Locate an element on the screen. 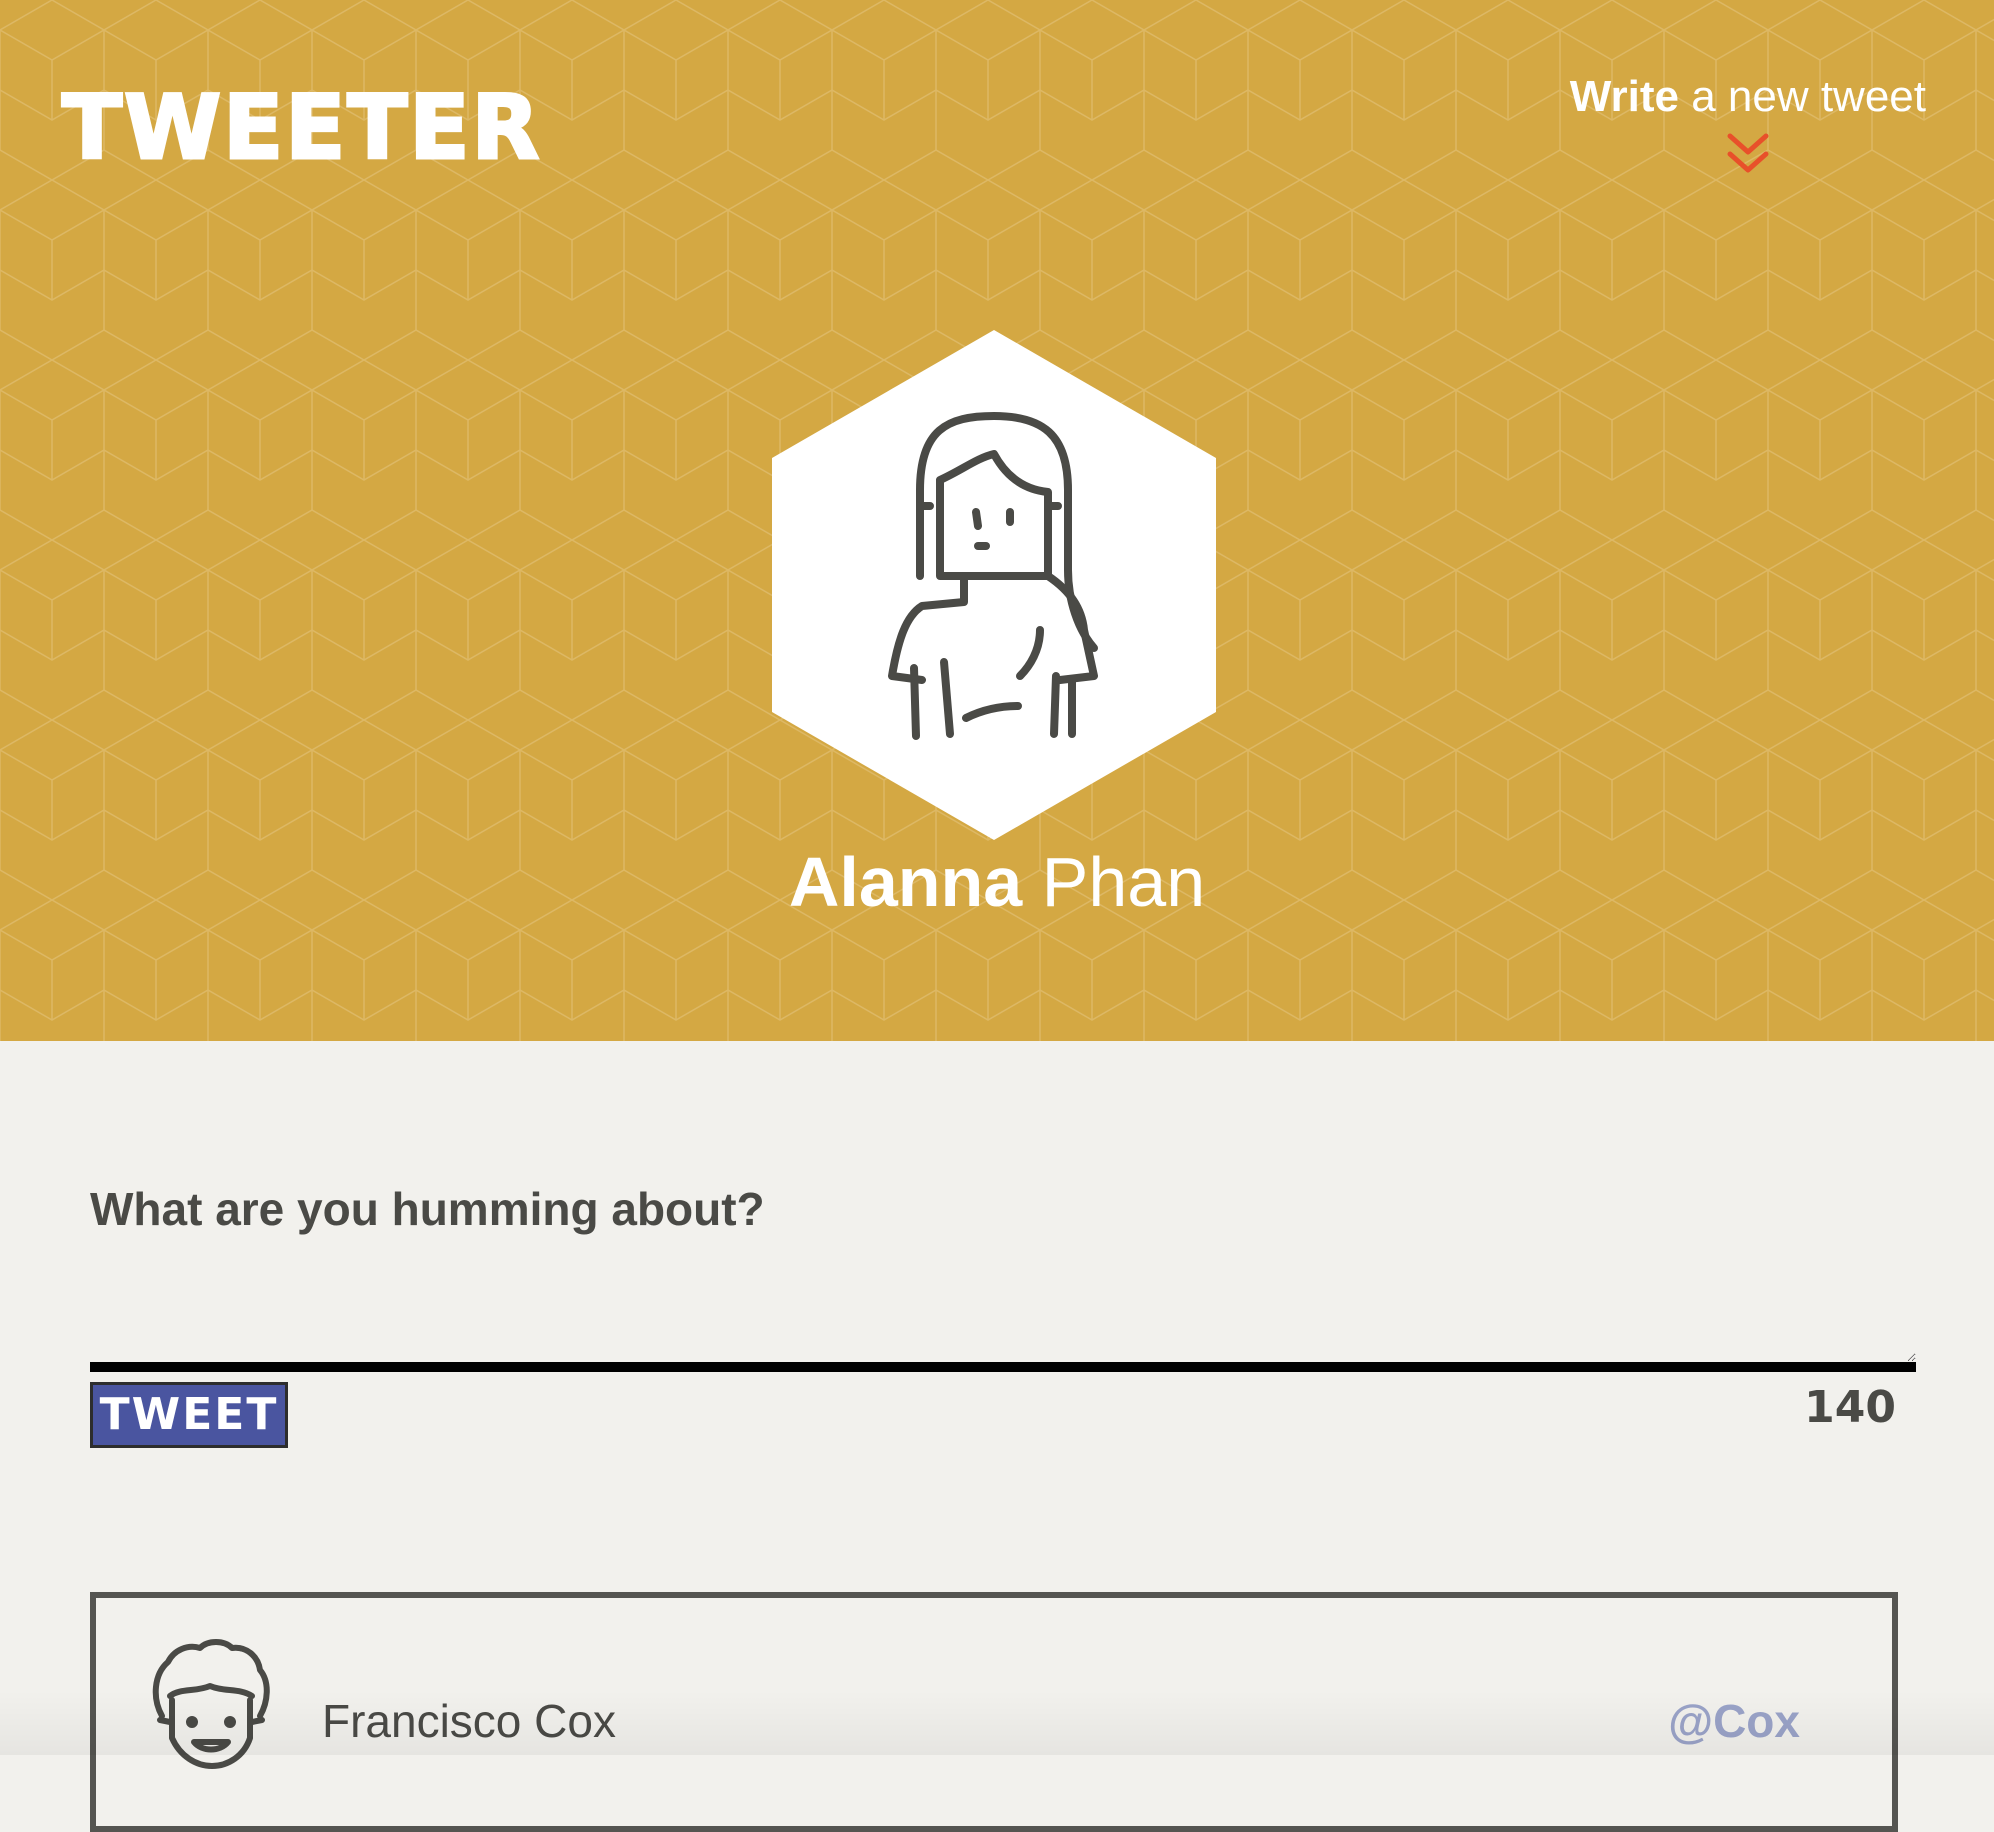  app-logo: TWEETER is located at coordinates (300, 128).